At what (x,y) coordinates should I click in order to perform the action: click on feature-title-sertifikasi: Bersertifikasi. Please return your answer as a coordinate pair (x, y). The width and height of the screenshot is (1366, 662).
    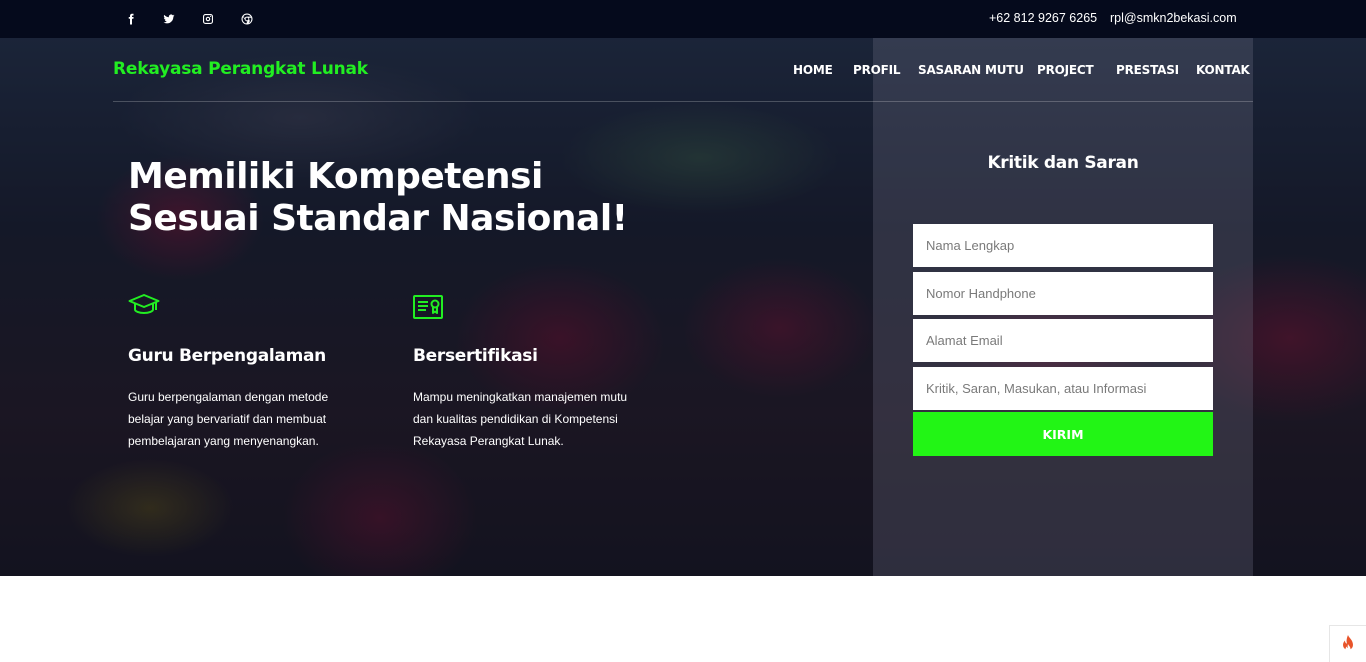
    Looking at the image, I should click on (475, 356).